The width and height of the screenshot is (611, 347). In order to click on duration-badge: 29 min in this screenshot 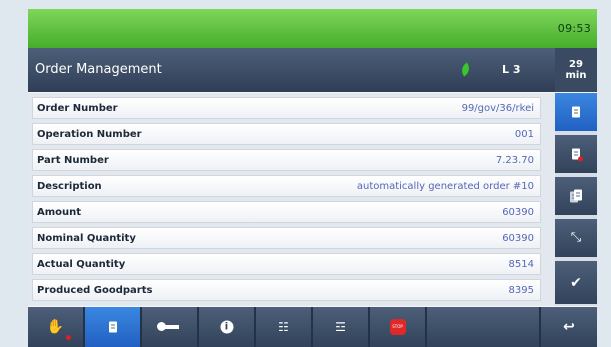, I will do `click(576, 70)`.